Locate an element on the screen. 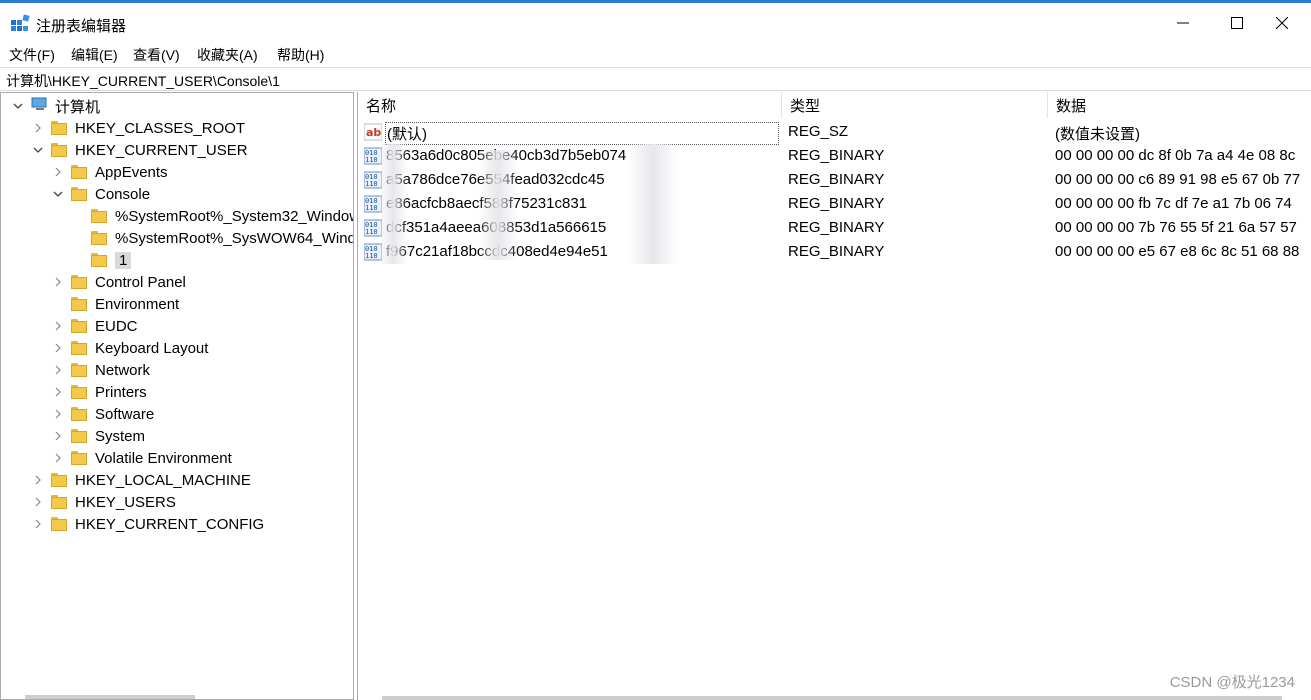 Image resolution: width=1311 pixels, height=700 pixels. tree-node: HKEY_CLASSES_ROOT is located at coordinates (138, 128).